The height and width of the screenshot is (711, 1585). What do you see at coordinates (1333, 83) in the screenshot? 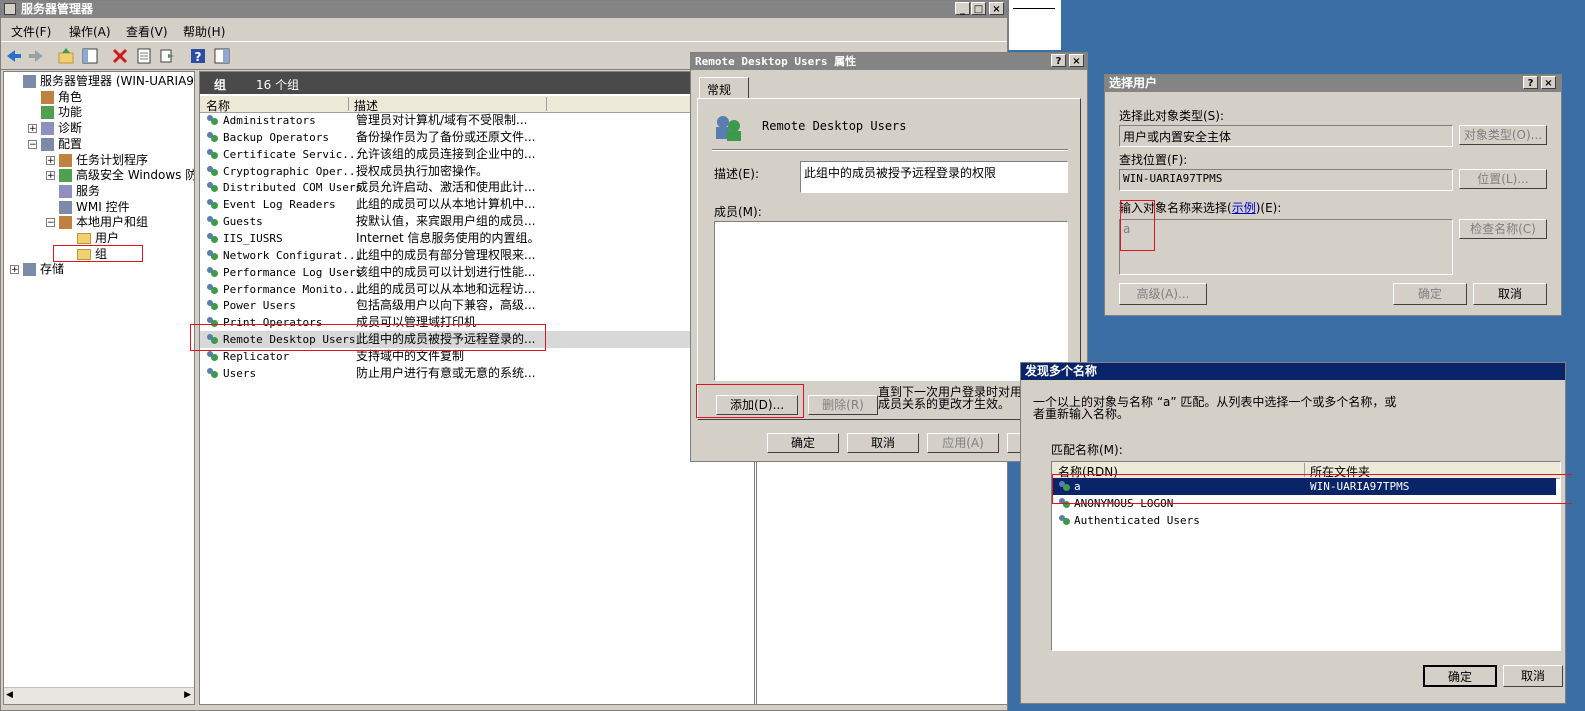
I see `select-users-title-bar: 选择用户` at bounding box center [1333, 83].